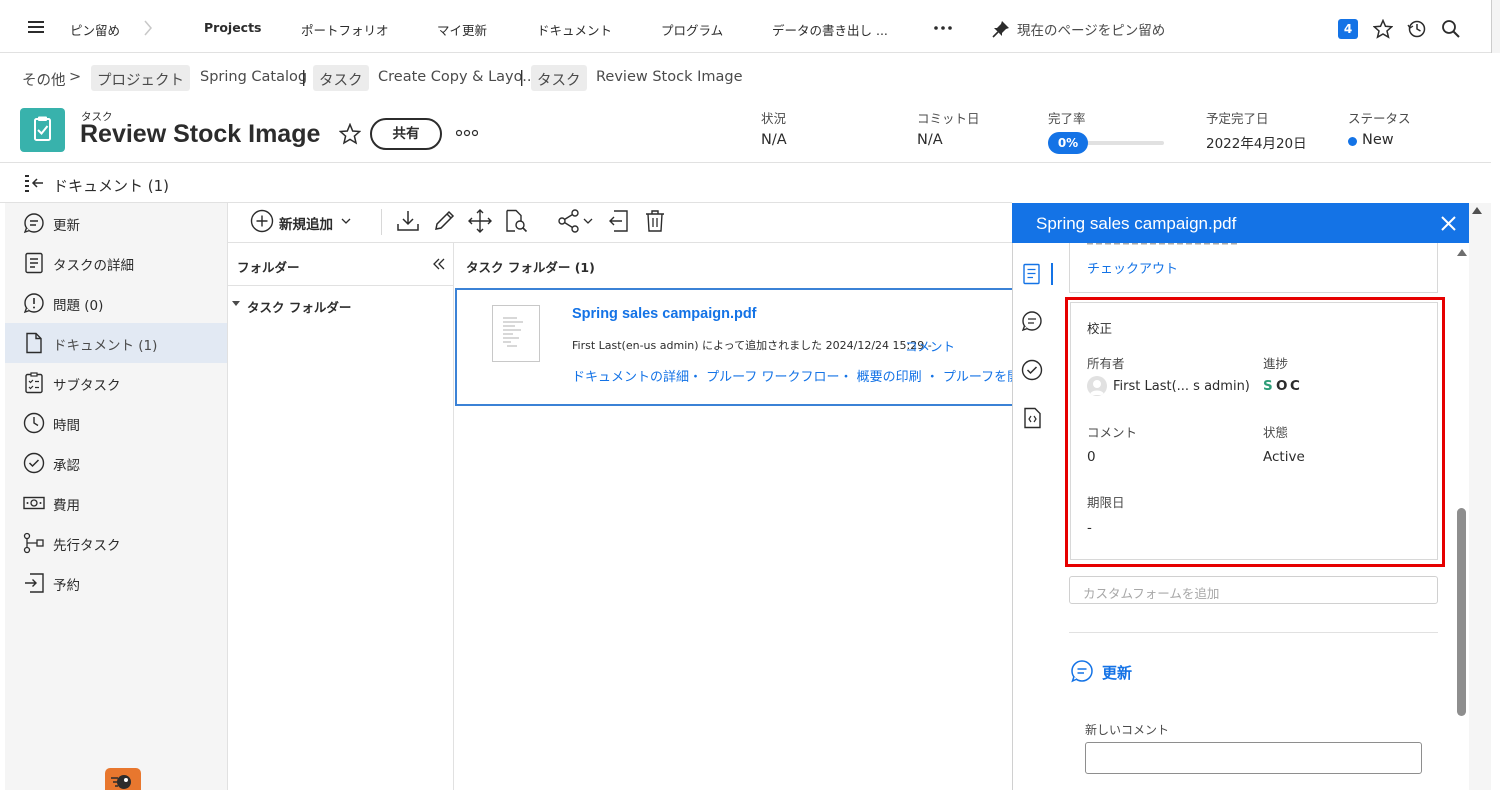  Describe the element at coordinates (1348, 29) in the screenshot. I see `notification-badge: 4` at that location.